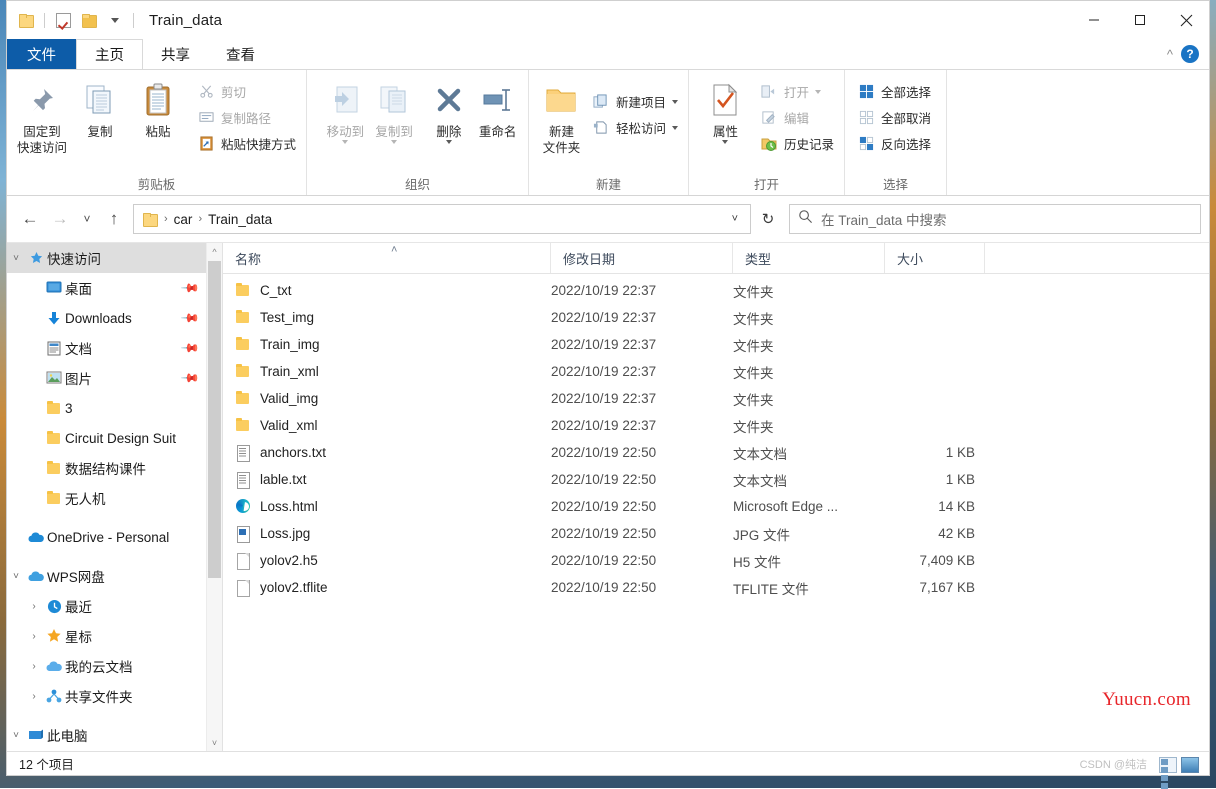 This screenshot has width=1216, height=789. Describe the element at coordinates (768, 219) in the screenshot. I see `refresh-icon: ↻` at that location.